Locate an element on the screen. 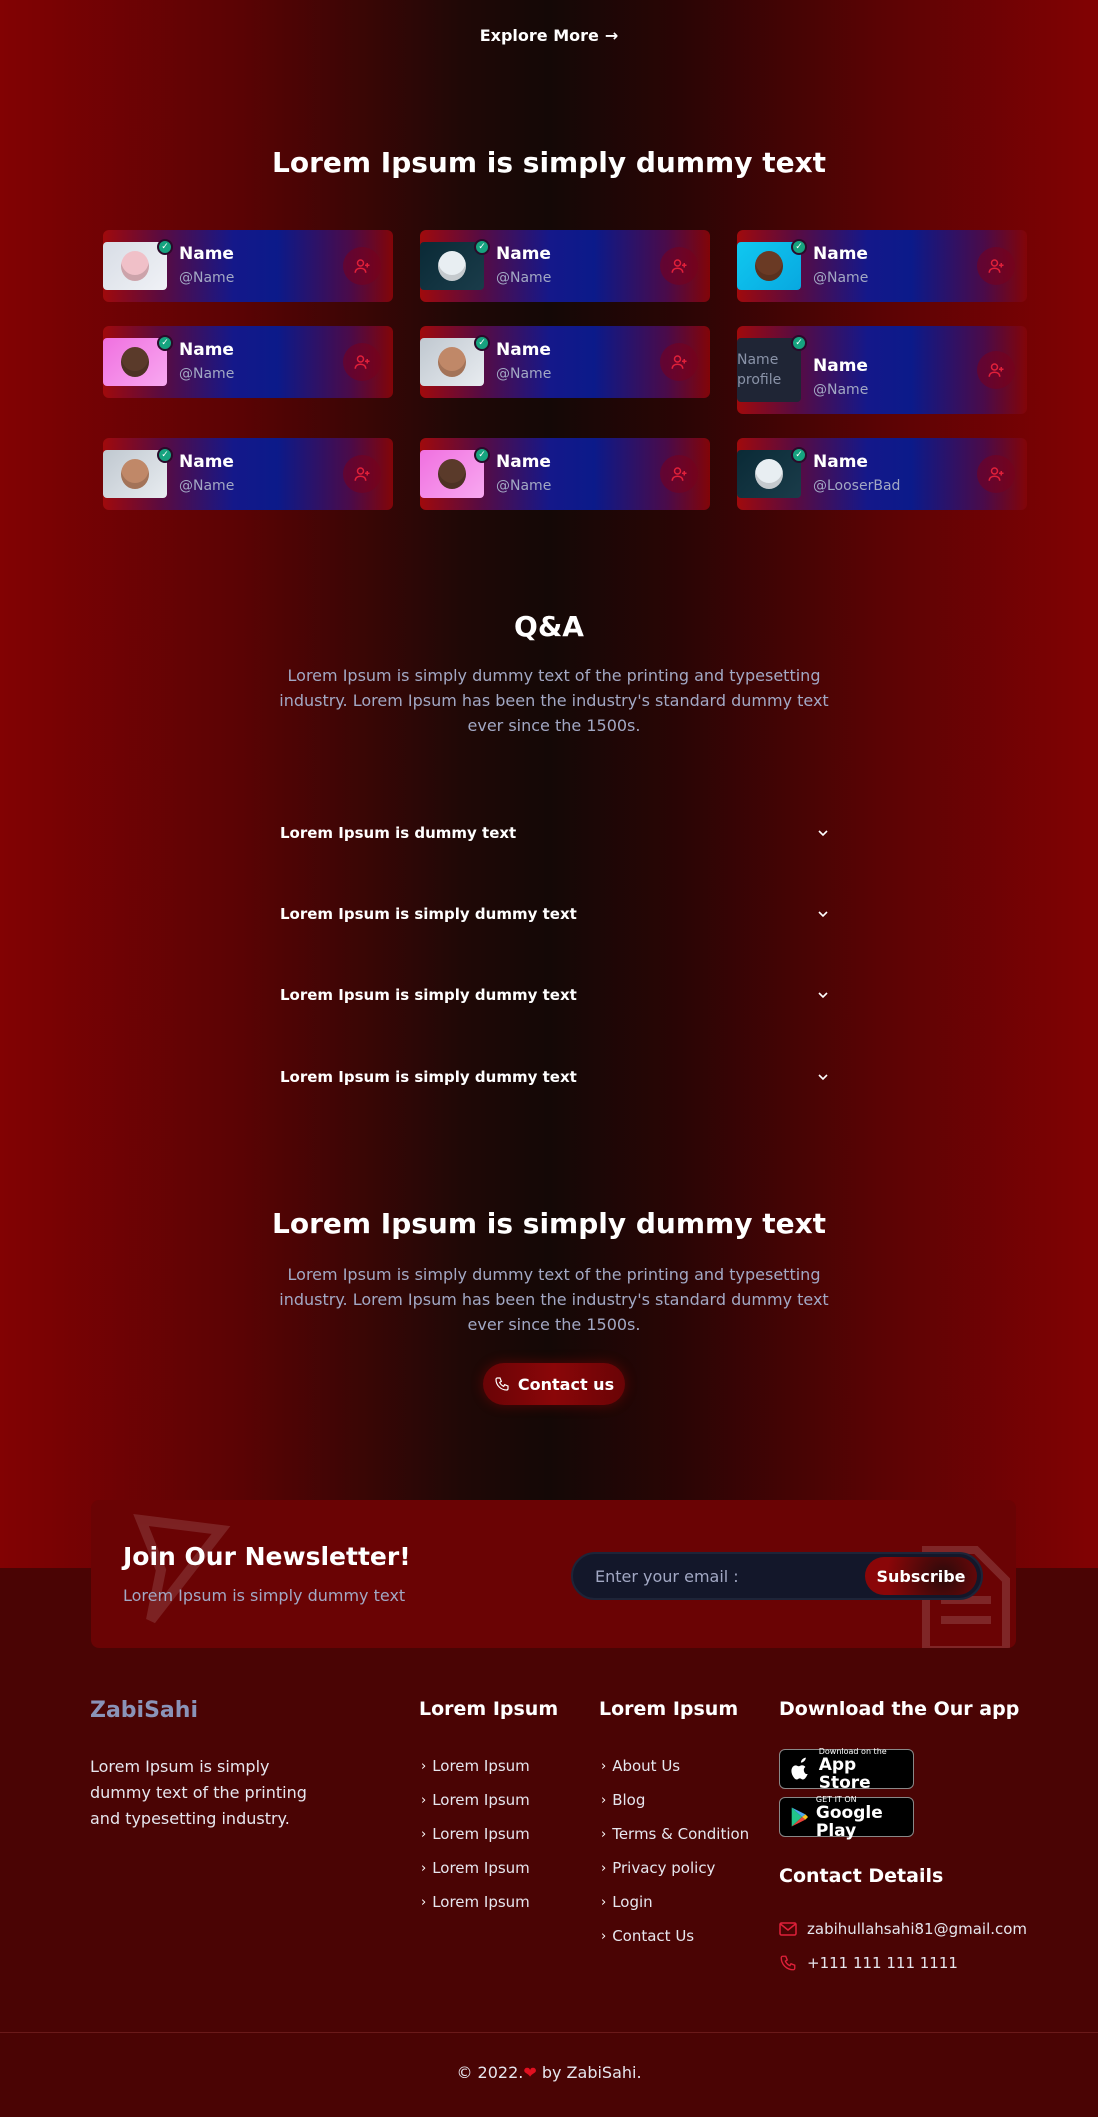  footer-link-label: Terms & Condition is located at coordinates (681, 1834).